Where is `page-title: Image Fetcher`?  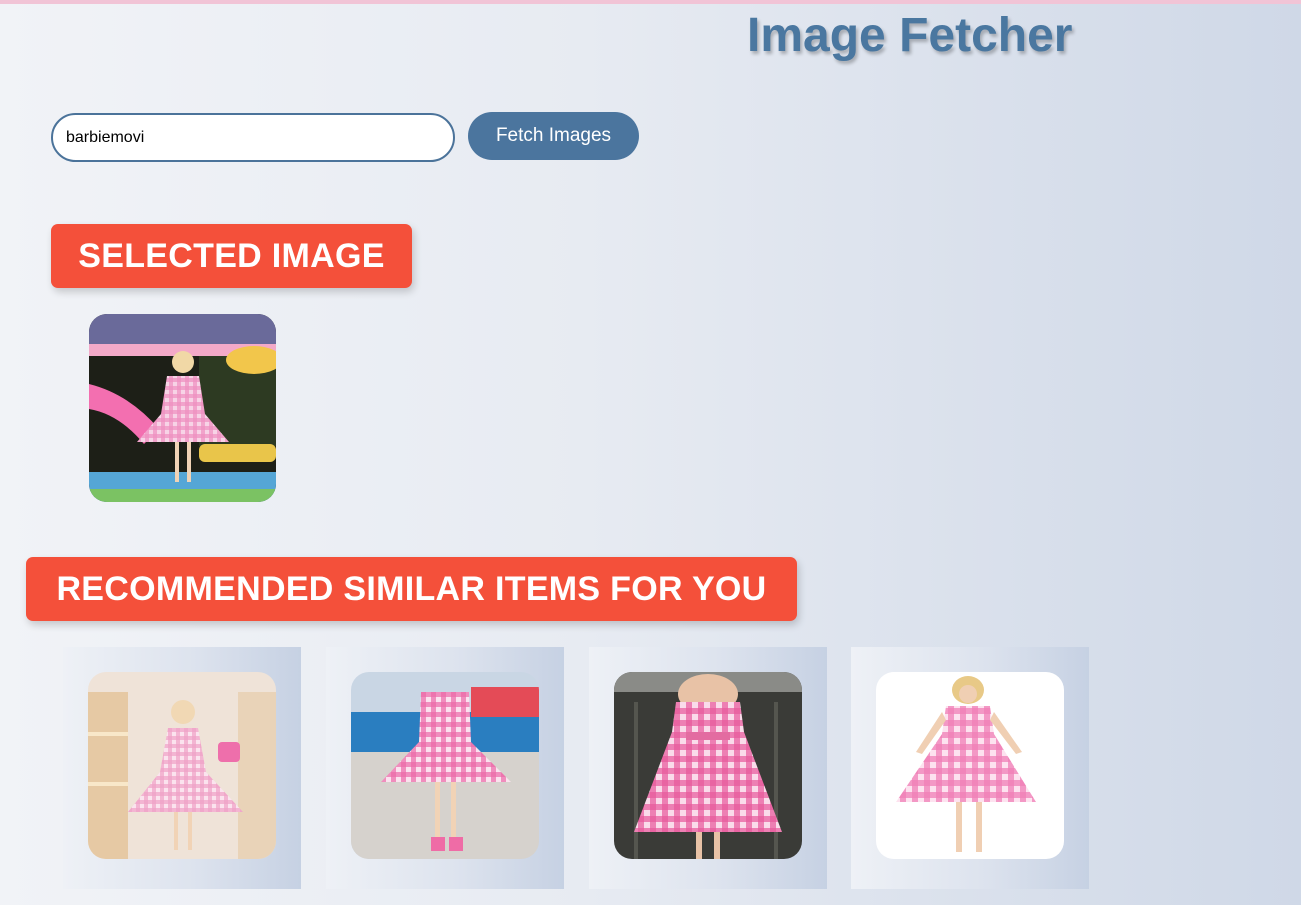 page-title: Image Fetcher is located at coordinates (910, 35).